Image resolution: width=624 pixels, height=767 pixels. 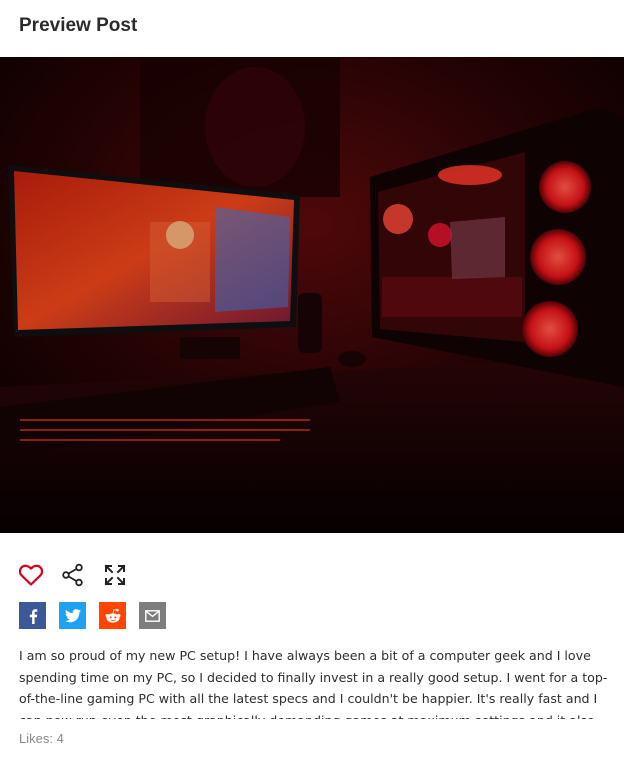 I want to click on expand-button, so click(x=115, y=575).